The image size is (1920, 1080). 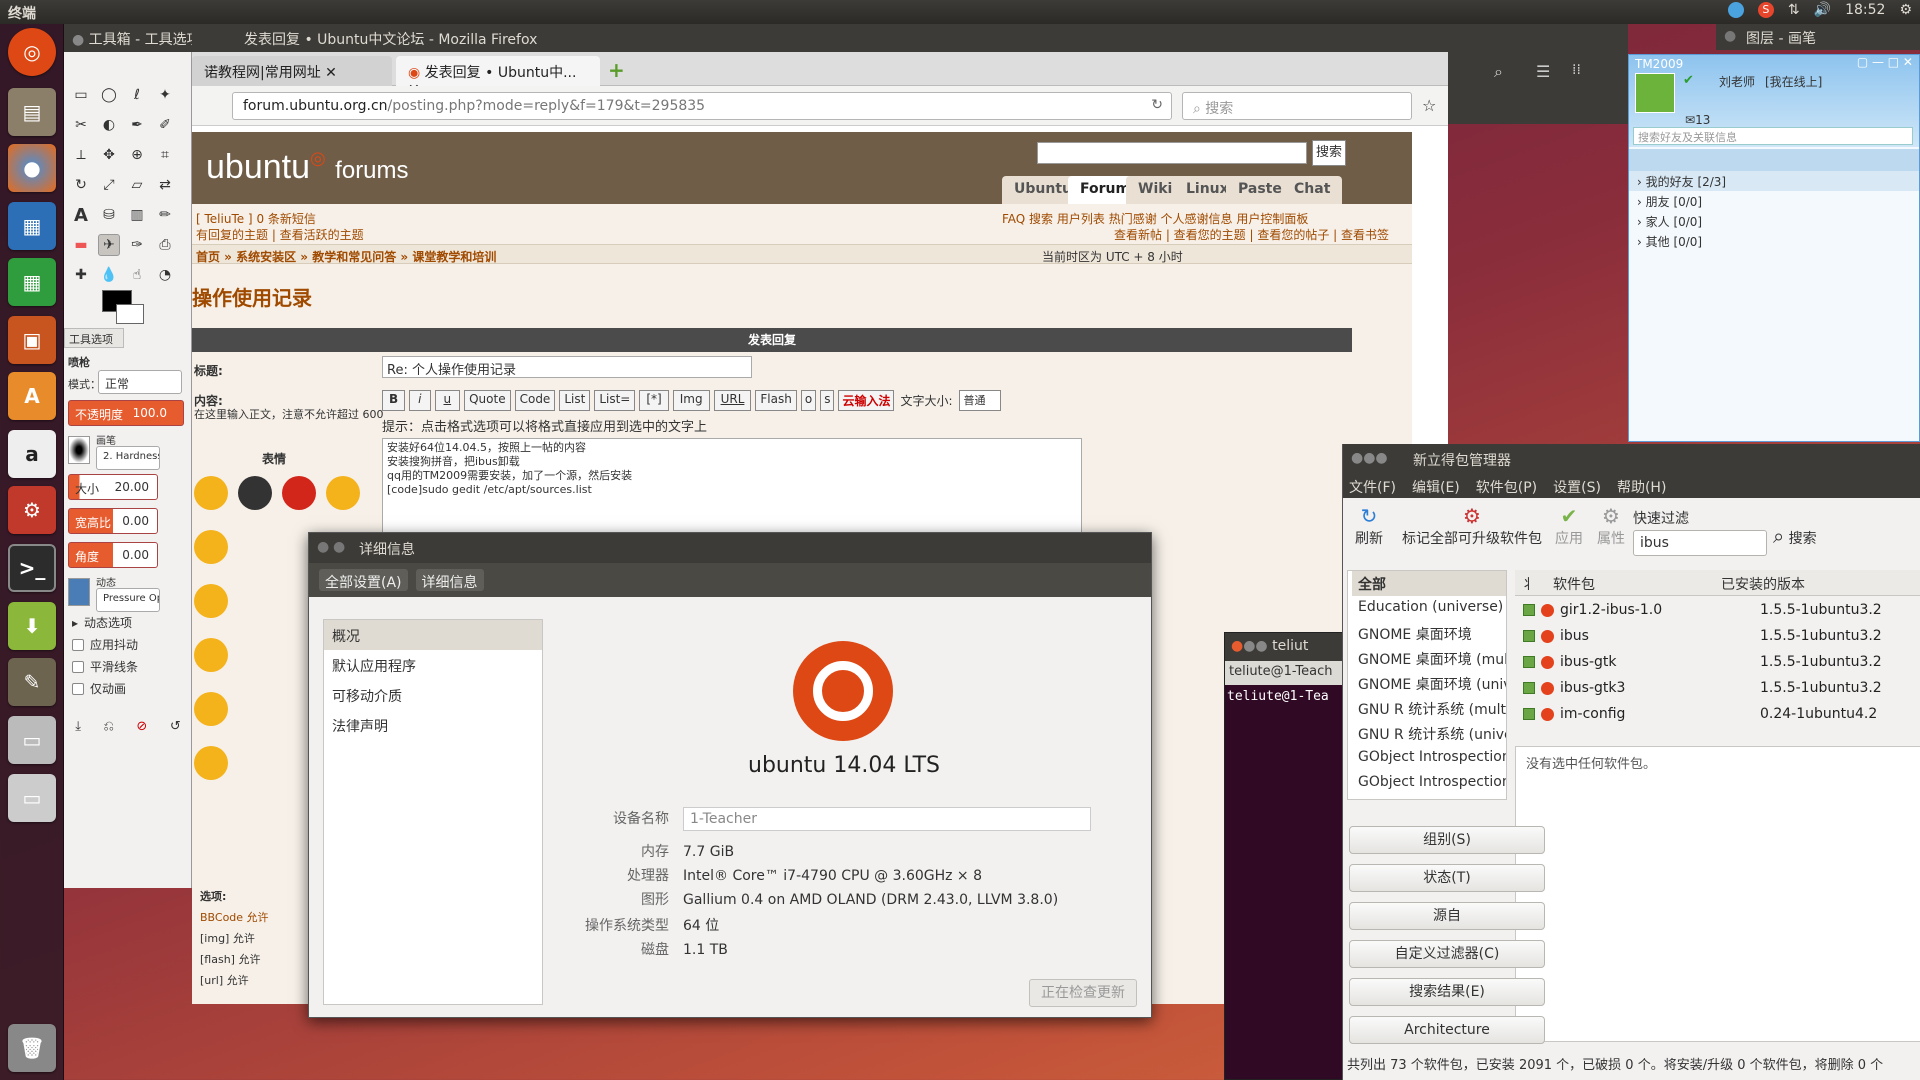 I want to click on filter-item: GNU R 统计系统 (universe), so click(x=1429, y=733).